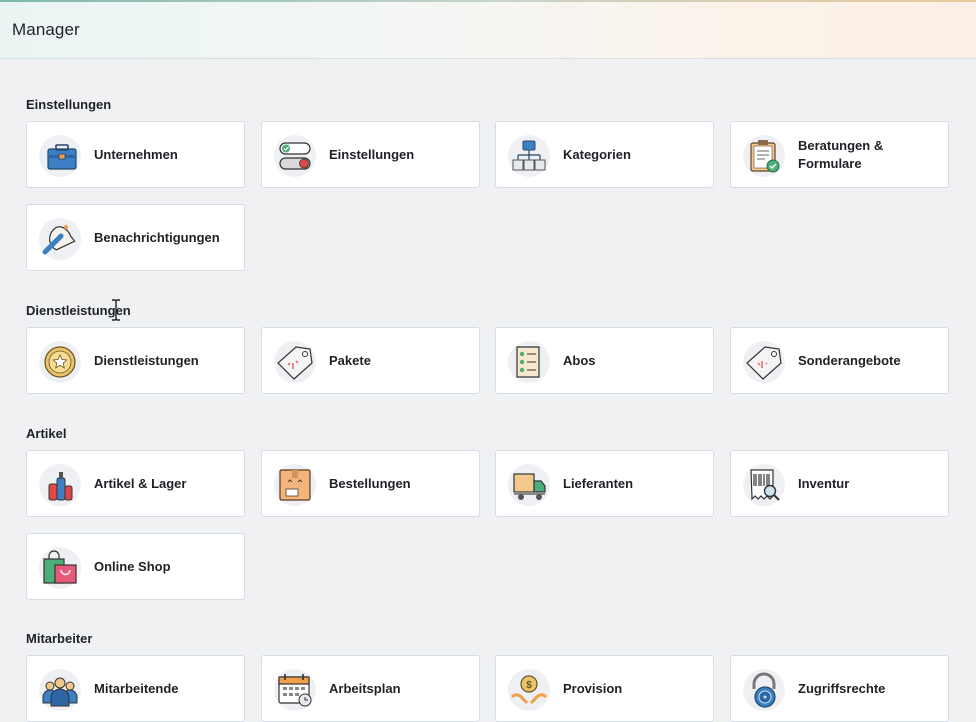 Image resolution: width=976 pixels, height=722 pixels. I want to click on briefcase-icon, so click(60, 156).